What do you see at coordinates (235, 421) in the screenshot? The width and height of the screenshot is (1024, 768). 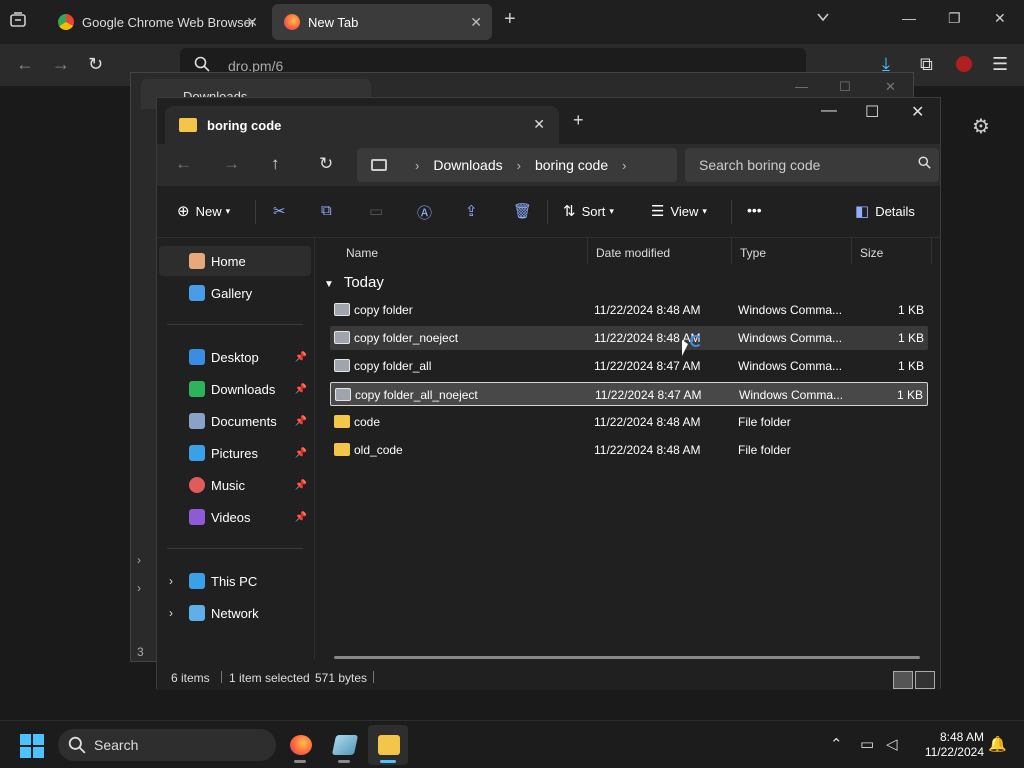 I see `nav-item-documents: Documents 📌` at bounding box center [235, 421].